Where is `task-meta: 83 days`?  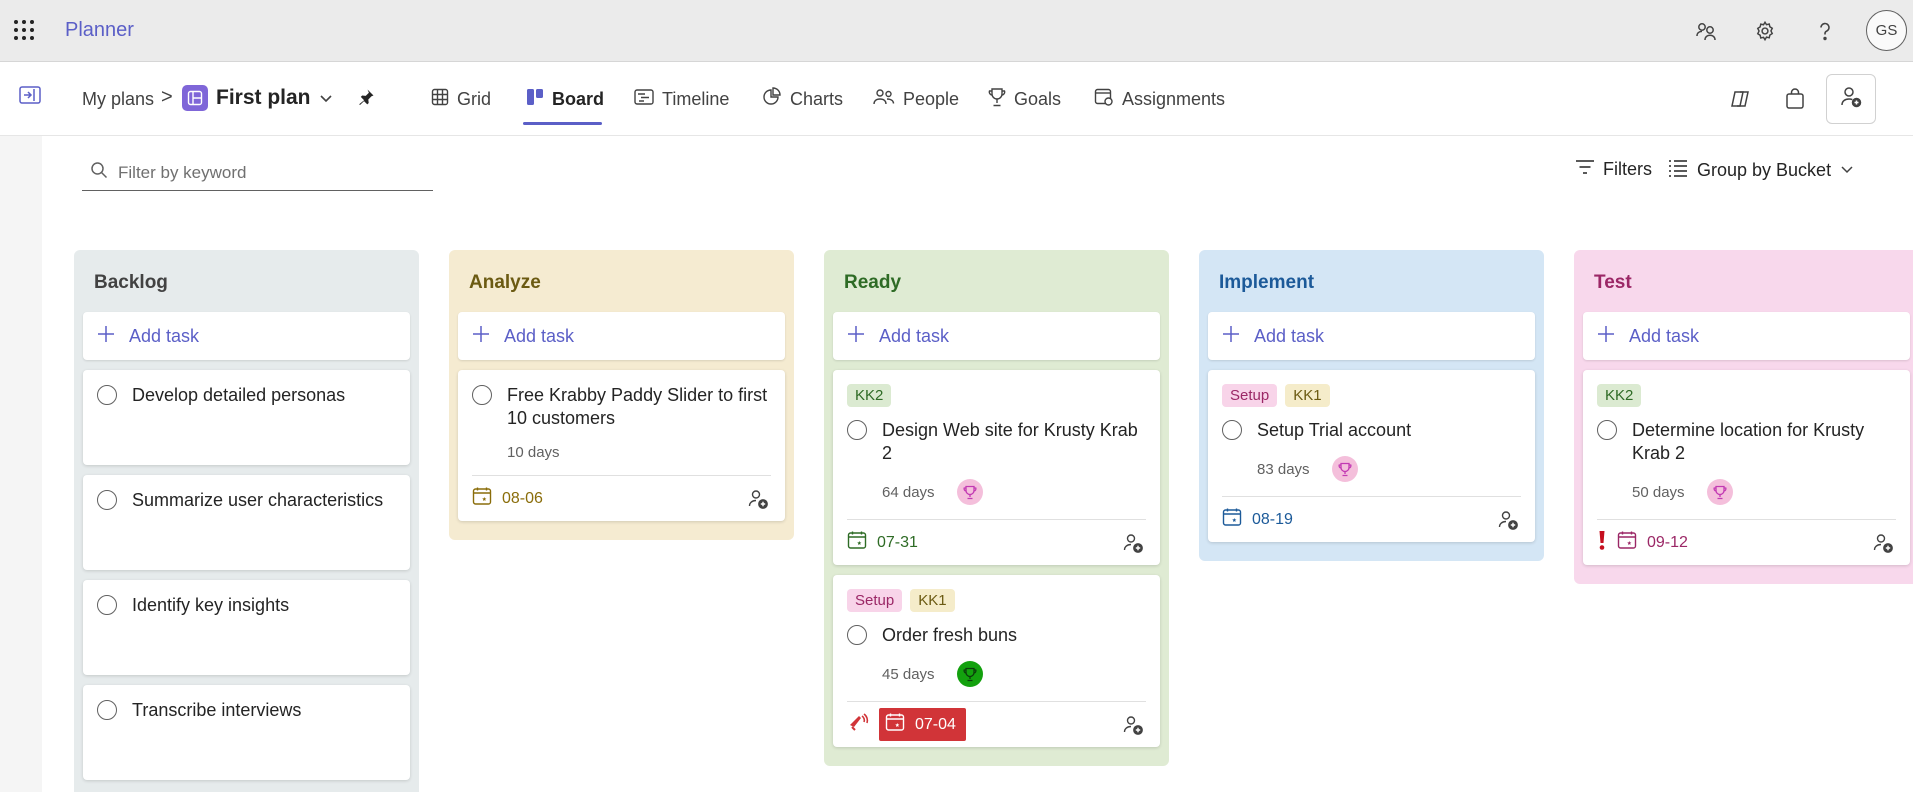 task-meta: 83 days is located at coordinates (1389, 469).